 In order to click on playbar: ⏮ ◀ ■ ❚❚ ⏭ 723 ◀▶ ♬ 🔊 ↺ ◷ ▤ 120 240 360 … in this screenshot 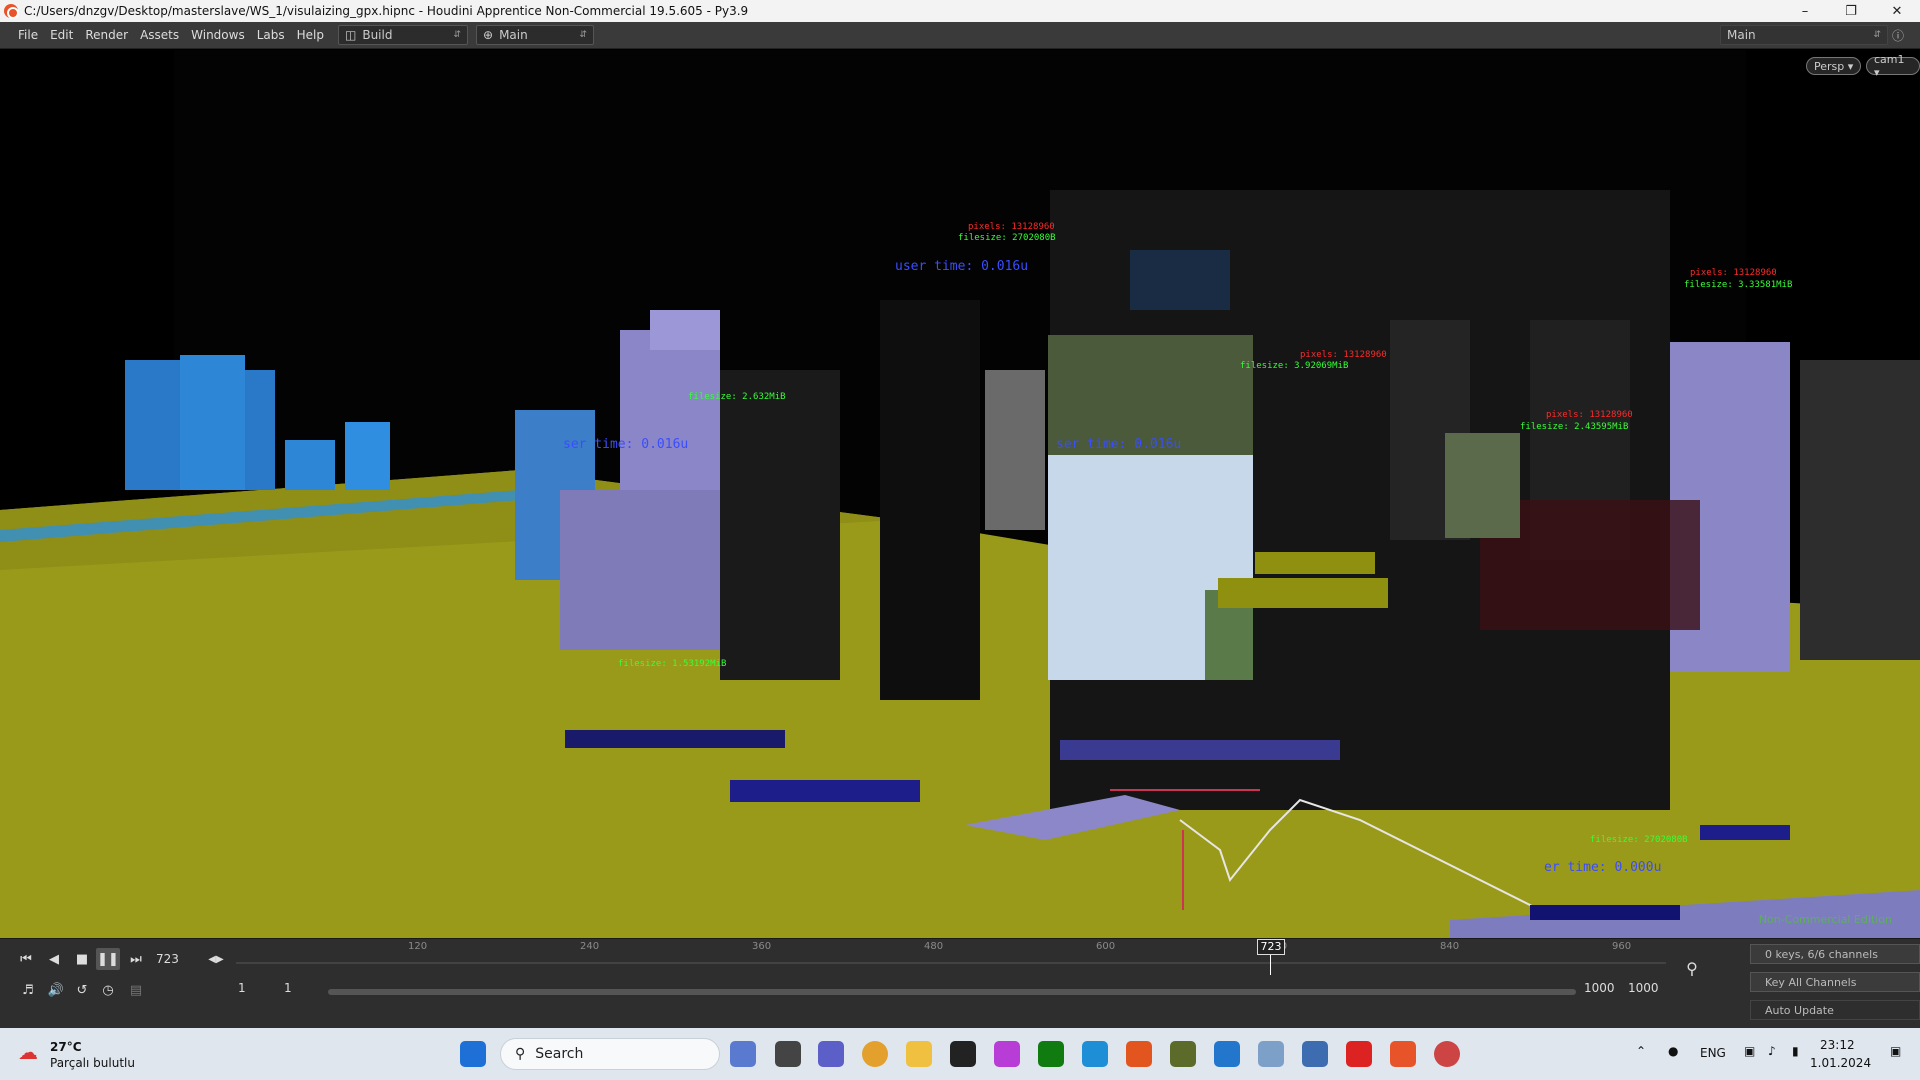, I will do `click(960, 983)`.